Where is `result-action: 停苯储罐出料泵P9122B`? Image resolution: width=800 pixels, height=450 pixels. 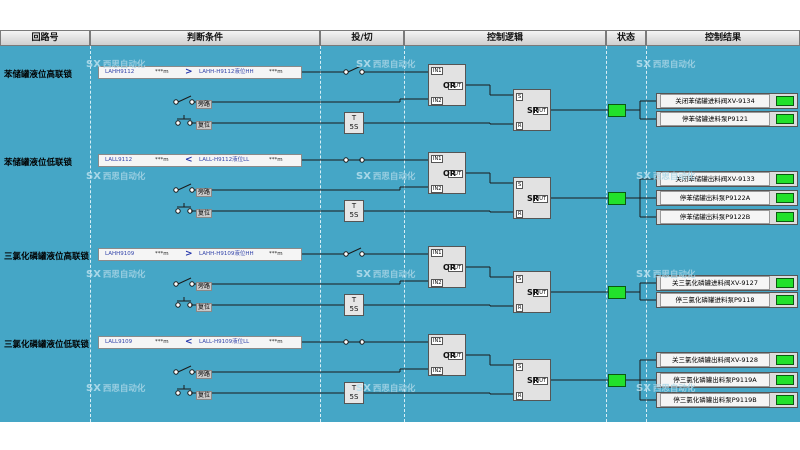 result-action: 停苯储罐出料泵P9122B is located at coordinates (727, 217).